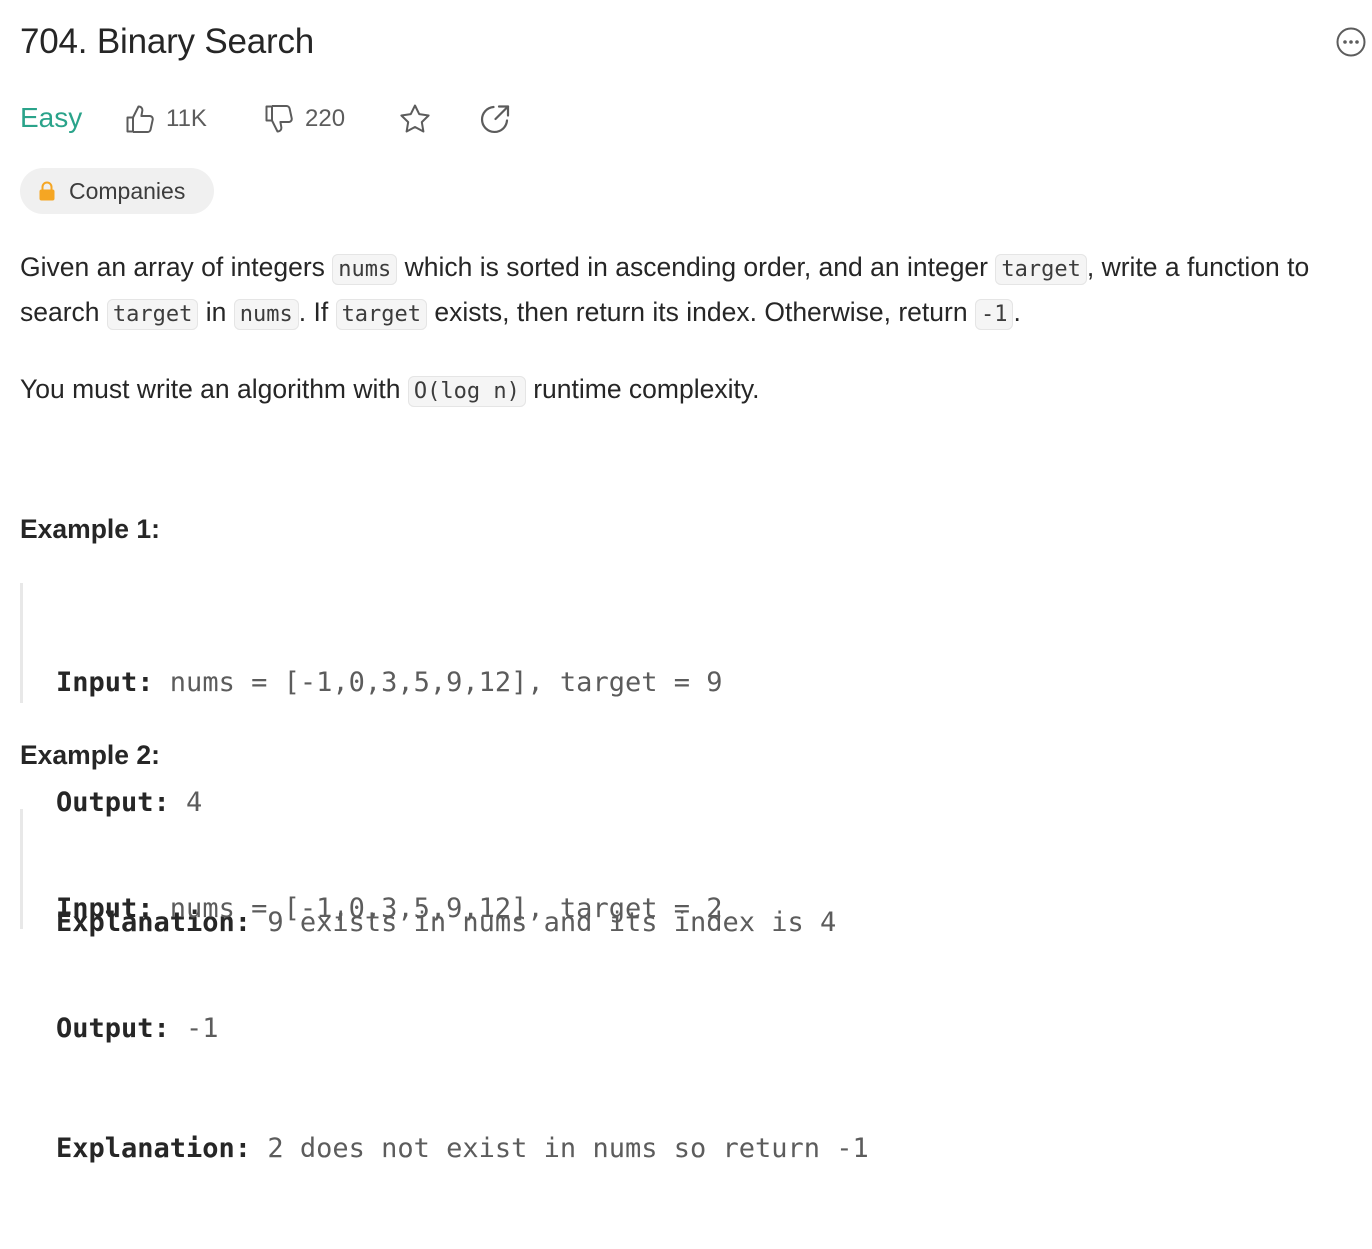 The image size is (1372, 1249). Describe the element at coordinates (113, 1028) in the screenshot. I see `example-key: Output:` at that location.